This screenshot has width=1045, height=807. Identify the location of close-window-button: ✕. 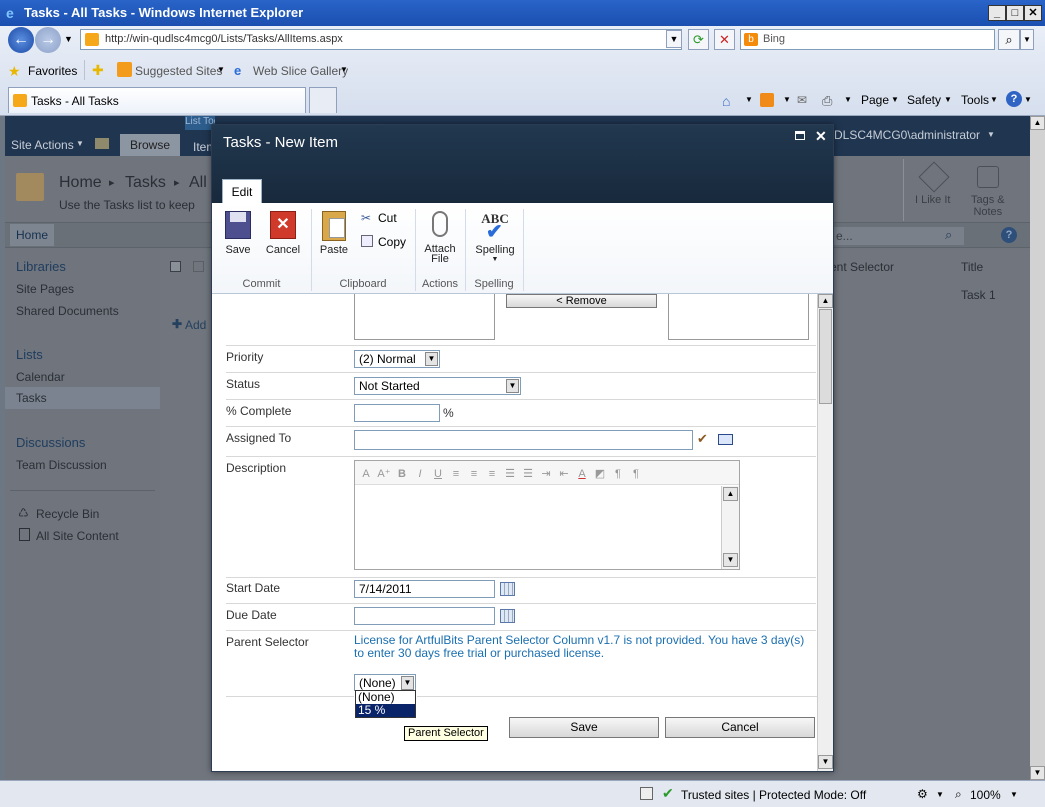
(1033, 13).